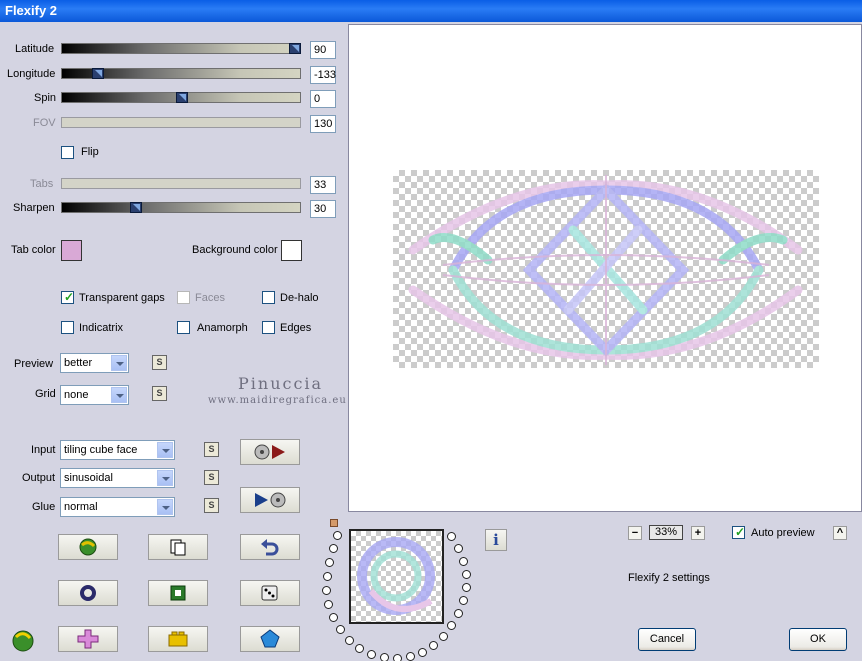 The image size is (862, 661). Describe the element at coordinates (183, 327) in the screenshot. I see `anamorph-checkbox` at that location.